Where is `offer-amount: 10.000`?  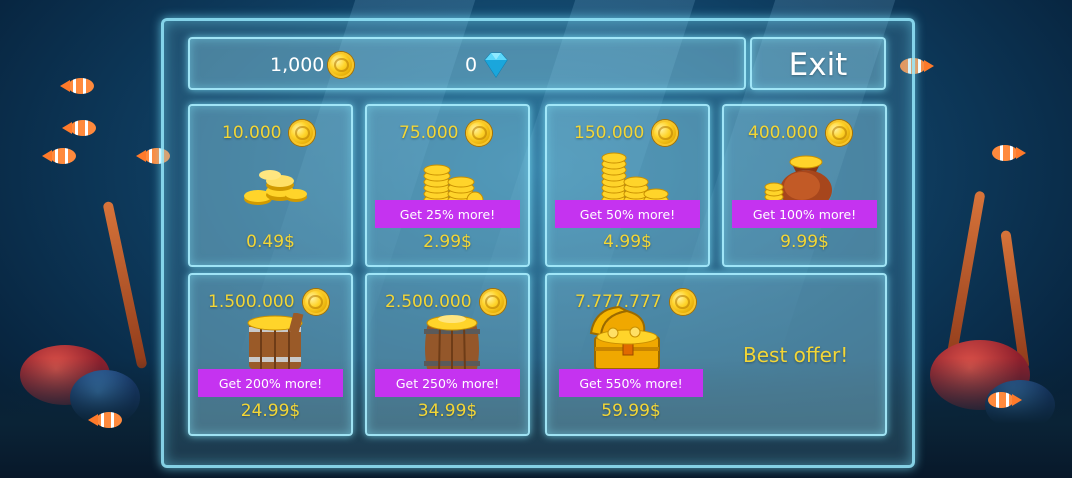 offer-amount: 10.000 is located at coordinates (269, 133).